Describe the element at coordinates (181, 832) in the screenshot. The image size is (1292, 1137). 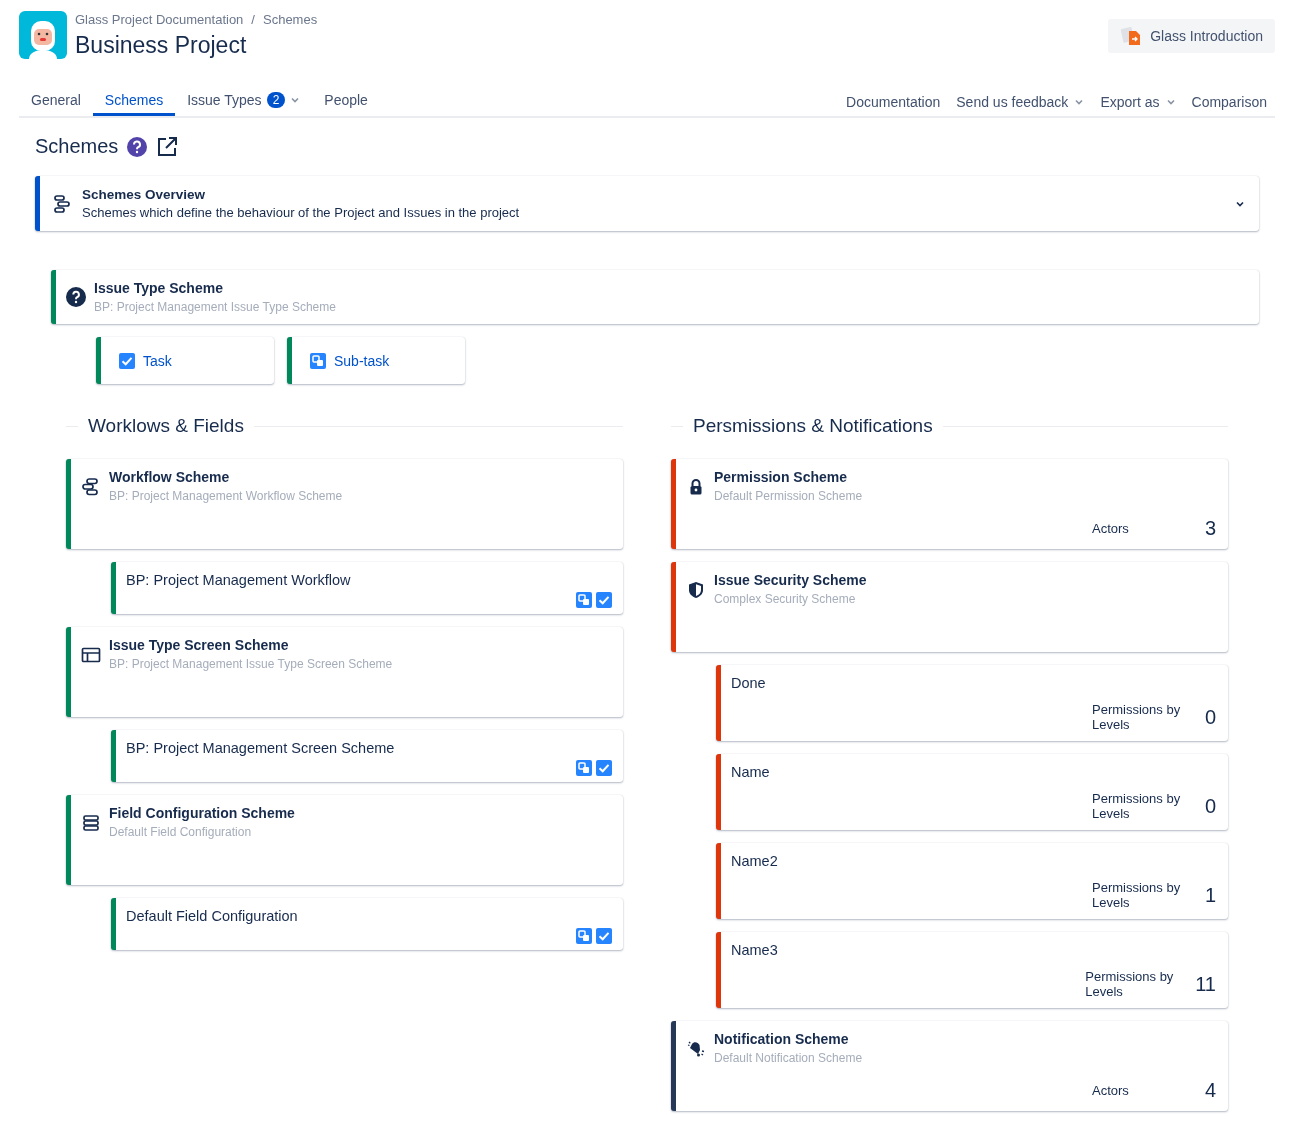
I see `scheme-subtitle: Default Field Configuration` at that location.